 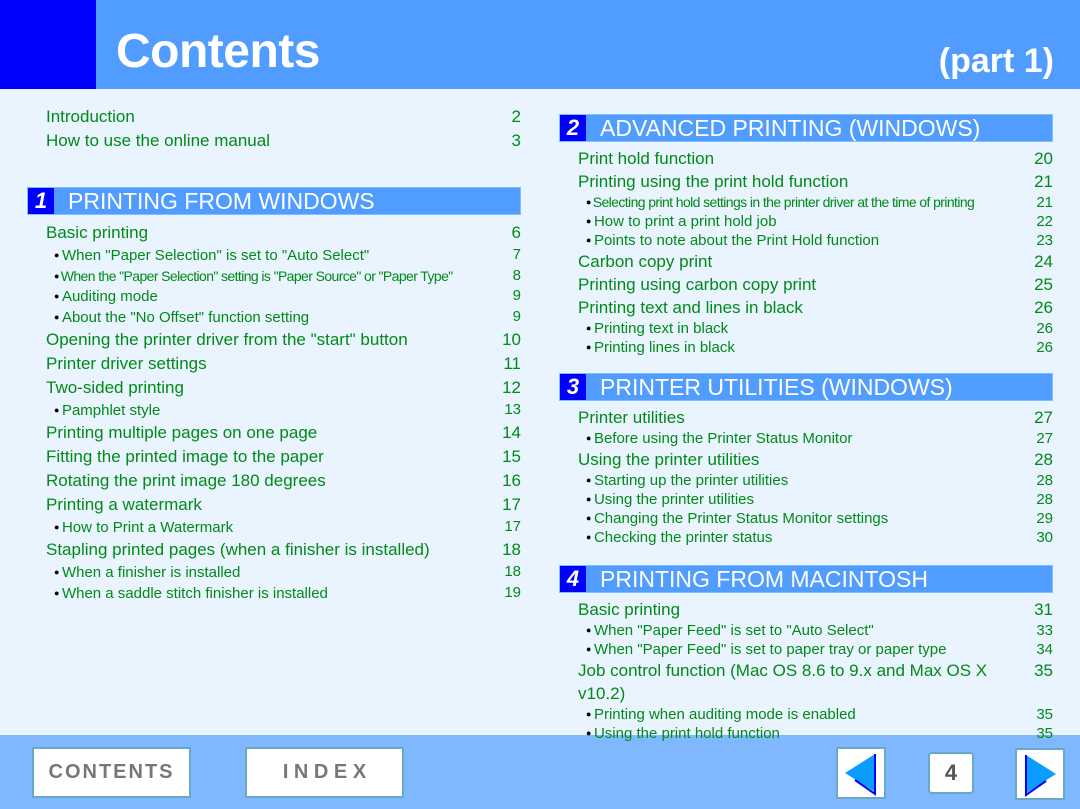 What do you see at coordinates (646, 158) in the screenshot?
I see `toc-item-label: Print hold function` at bounding box center [646, 158].